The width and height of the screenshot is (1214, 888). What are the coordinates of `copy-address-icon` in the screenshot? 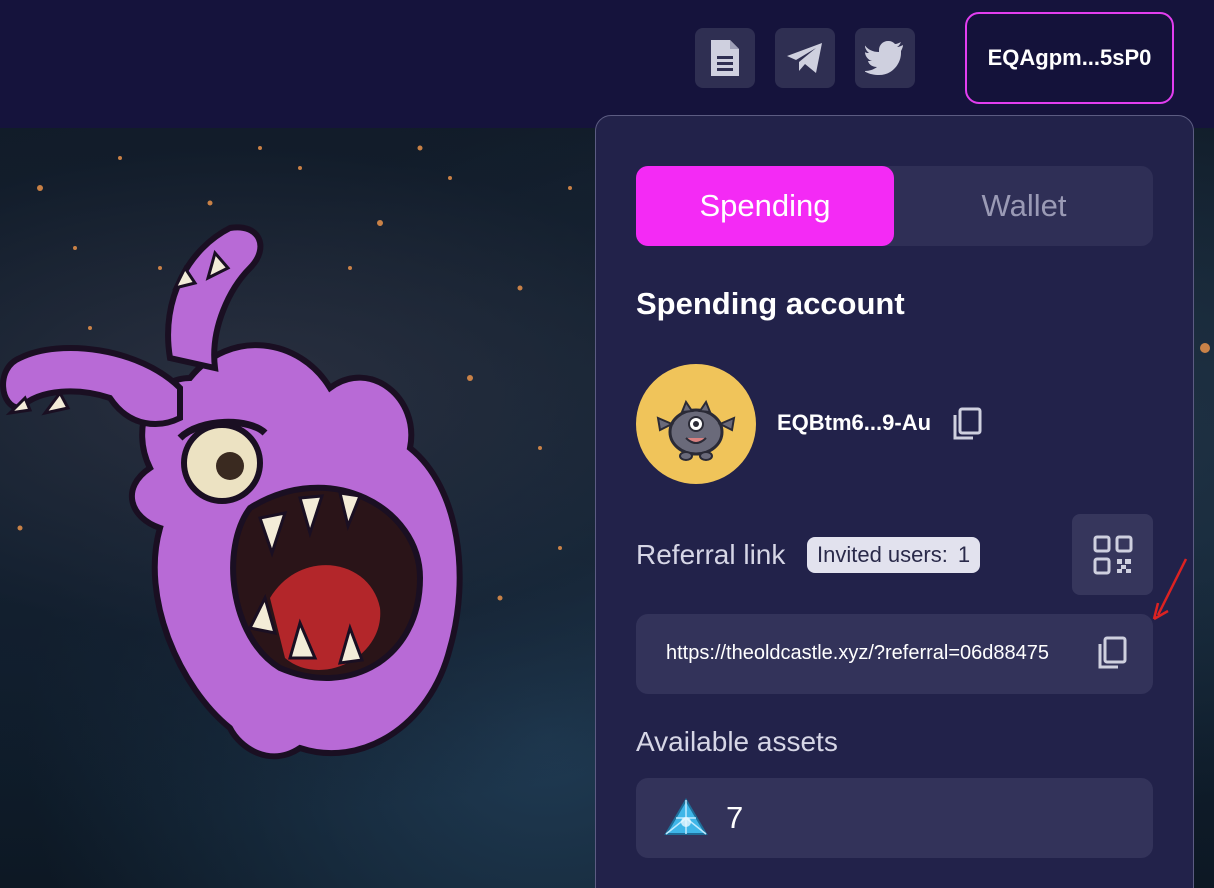 It's located at (967, 424).